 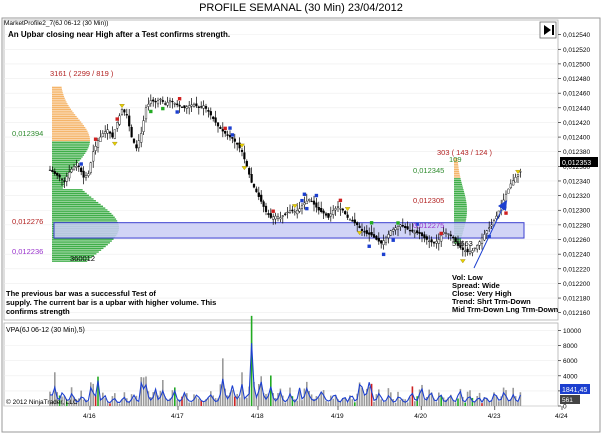 What do you see at coordinates (576, 79) in the screenshot?
I see `price-y-tick-label: 0,012480` at bounding box center [576, 79].